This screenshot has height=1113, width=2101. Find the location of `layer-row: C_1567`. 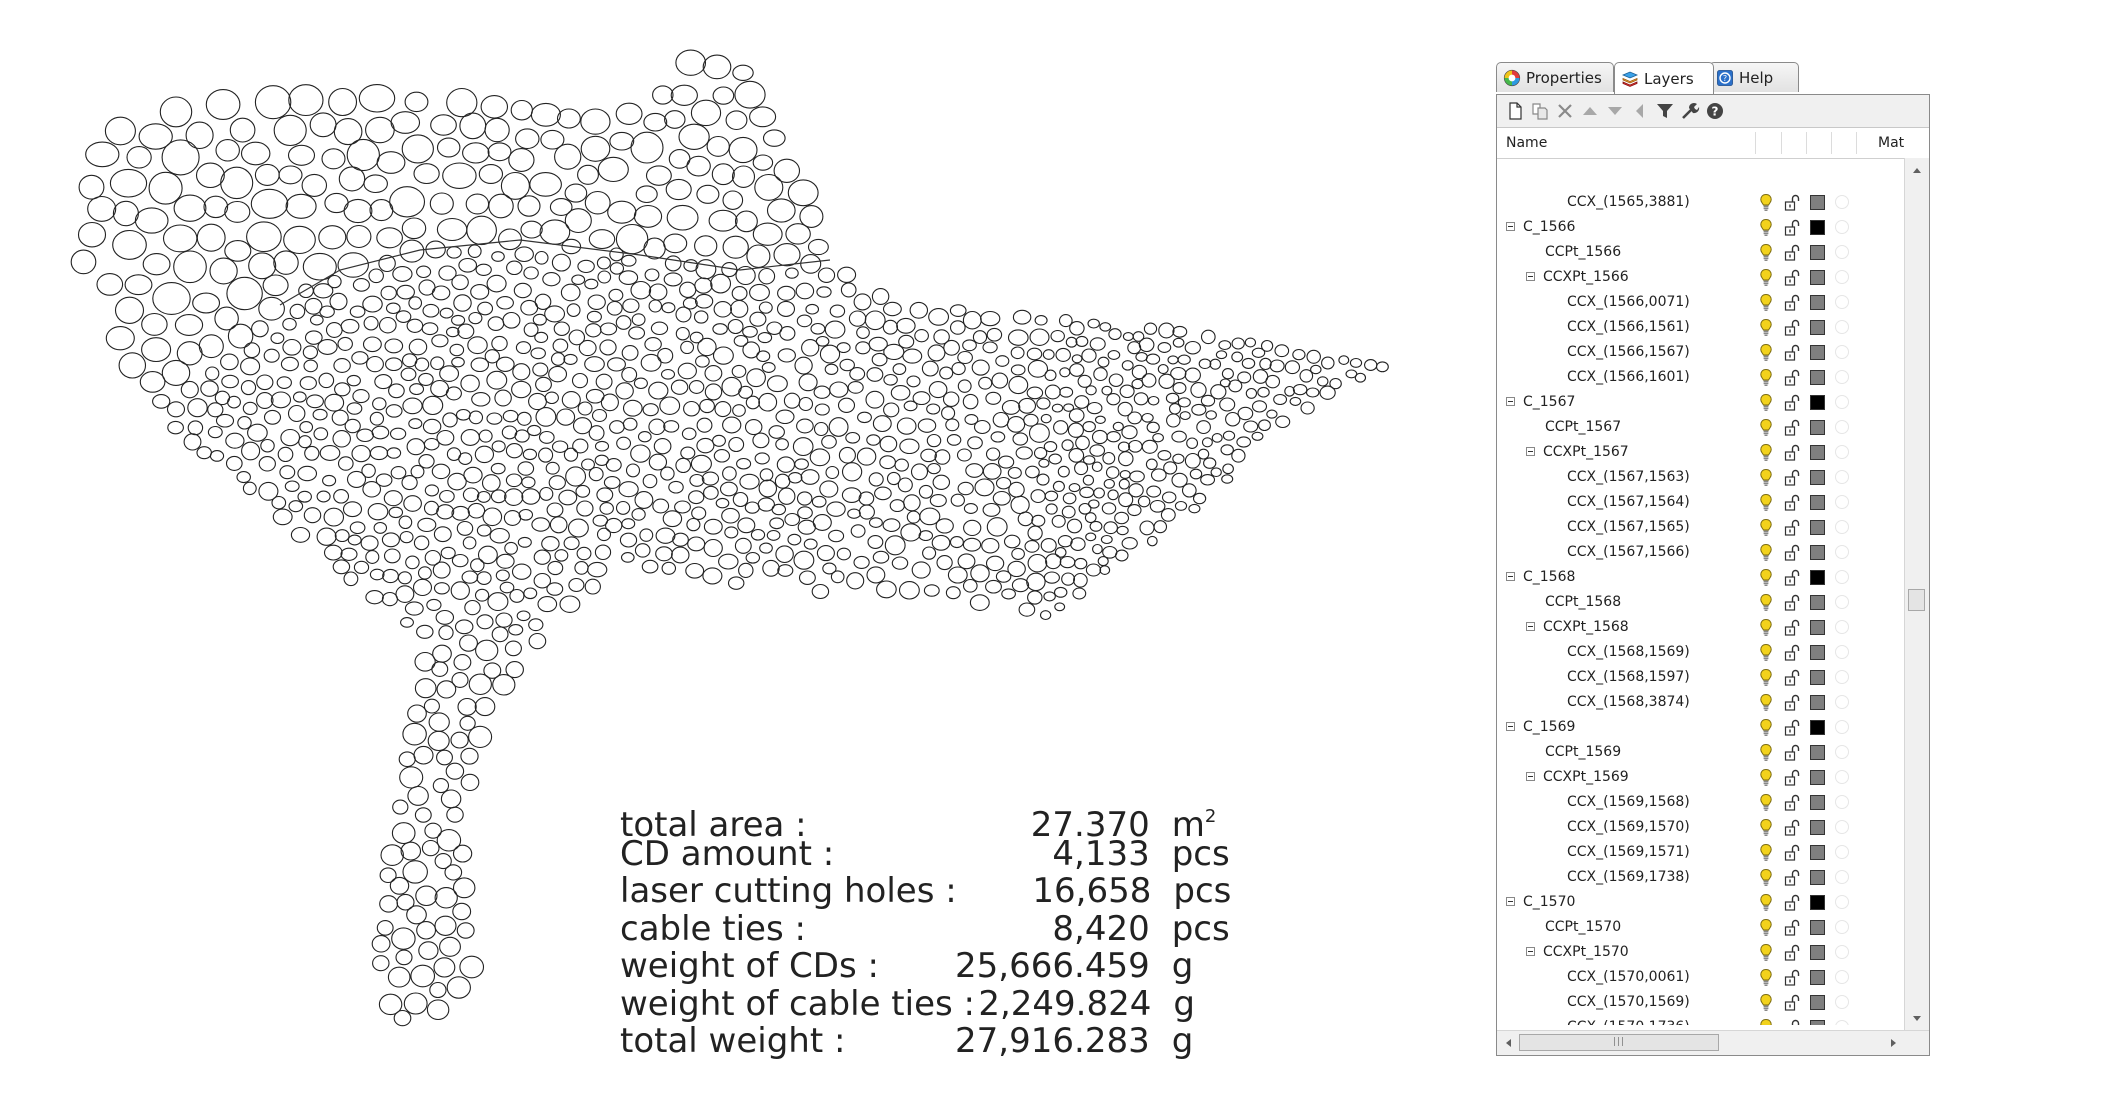

layer-row: C_1567 is located at coordinates (1701, 402).